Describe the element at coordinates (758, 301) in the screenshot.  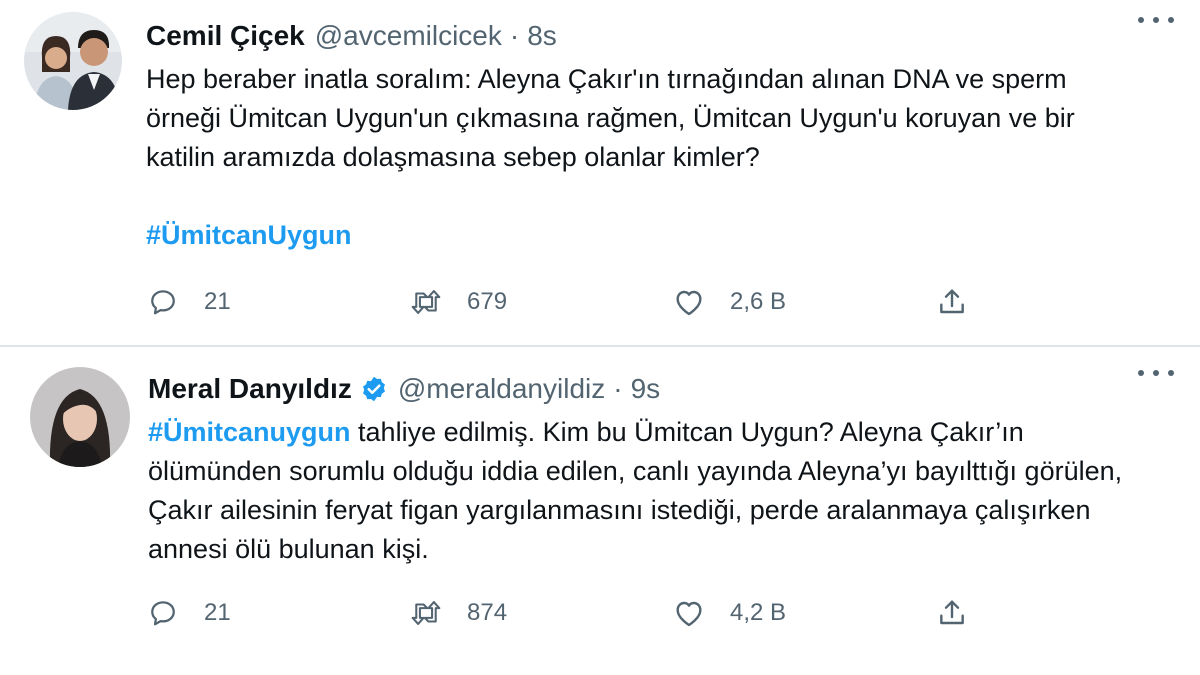
I see `like-count: 2,6 B` at that location.